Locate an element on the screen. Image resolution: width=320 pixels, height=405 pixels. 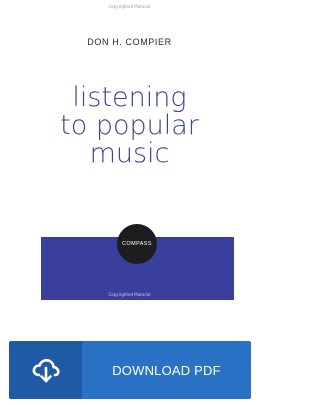
copyright-notice-top: Copyrighted Material is located at coordinates (129, 6).